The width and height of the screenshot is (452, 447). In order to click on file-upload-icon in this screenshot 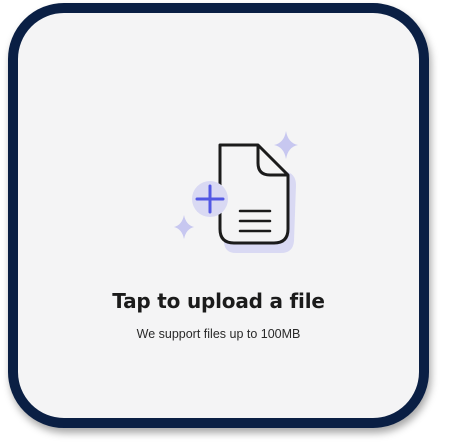, I will do `click(236, 192)`.